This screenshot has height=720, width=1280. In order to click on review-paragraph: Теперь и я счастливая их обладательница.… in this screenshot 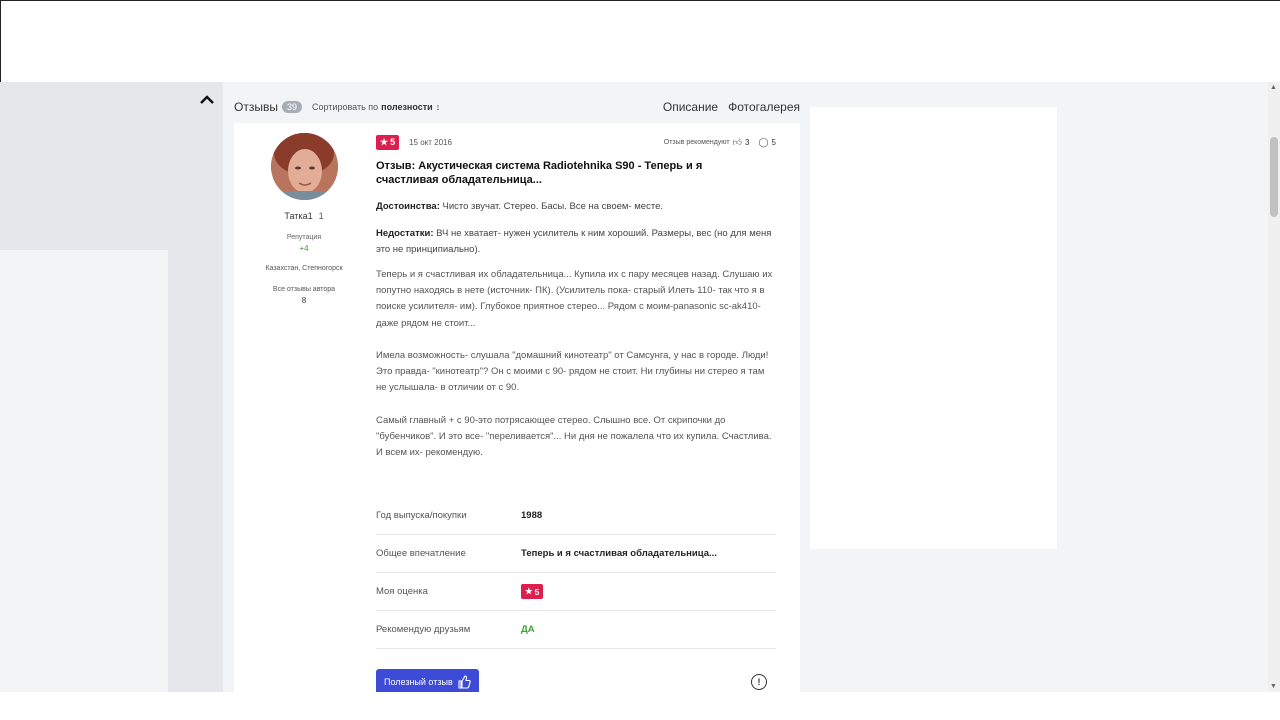, I will do `click(574, 299)`.